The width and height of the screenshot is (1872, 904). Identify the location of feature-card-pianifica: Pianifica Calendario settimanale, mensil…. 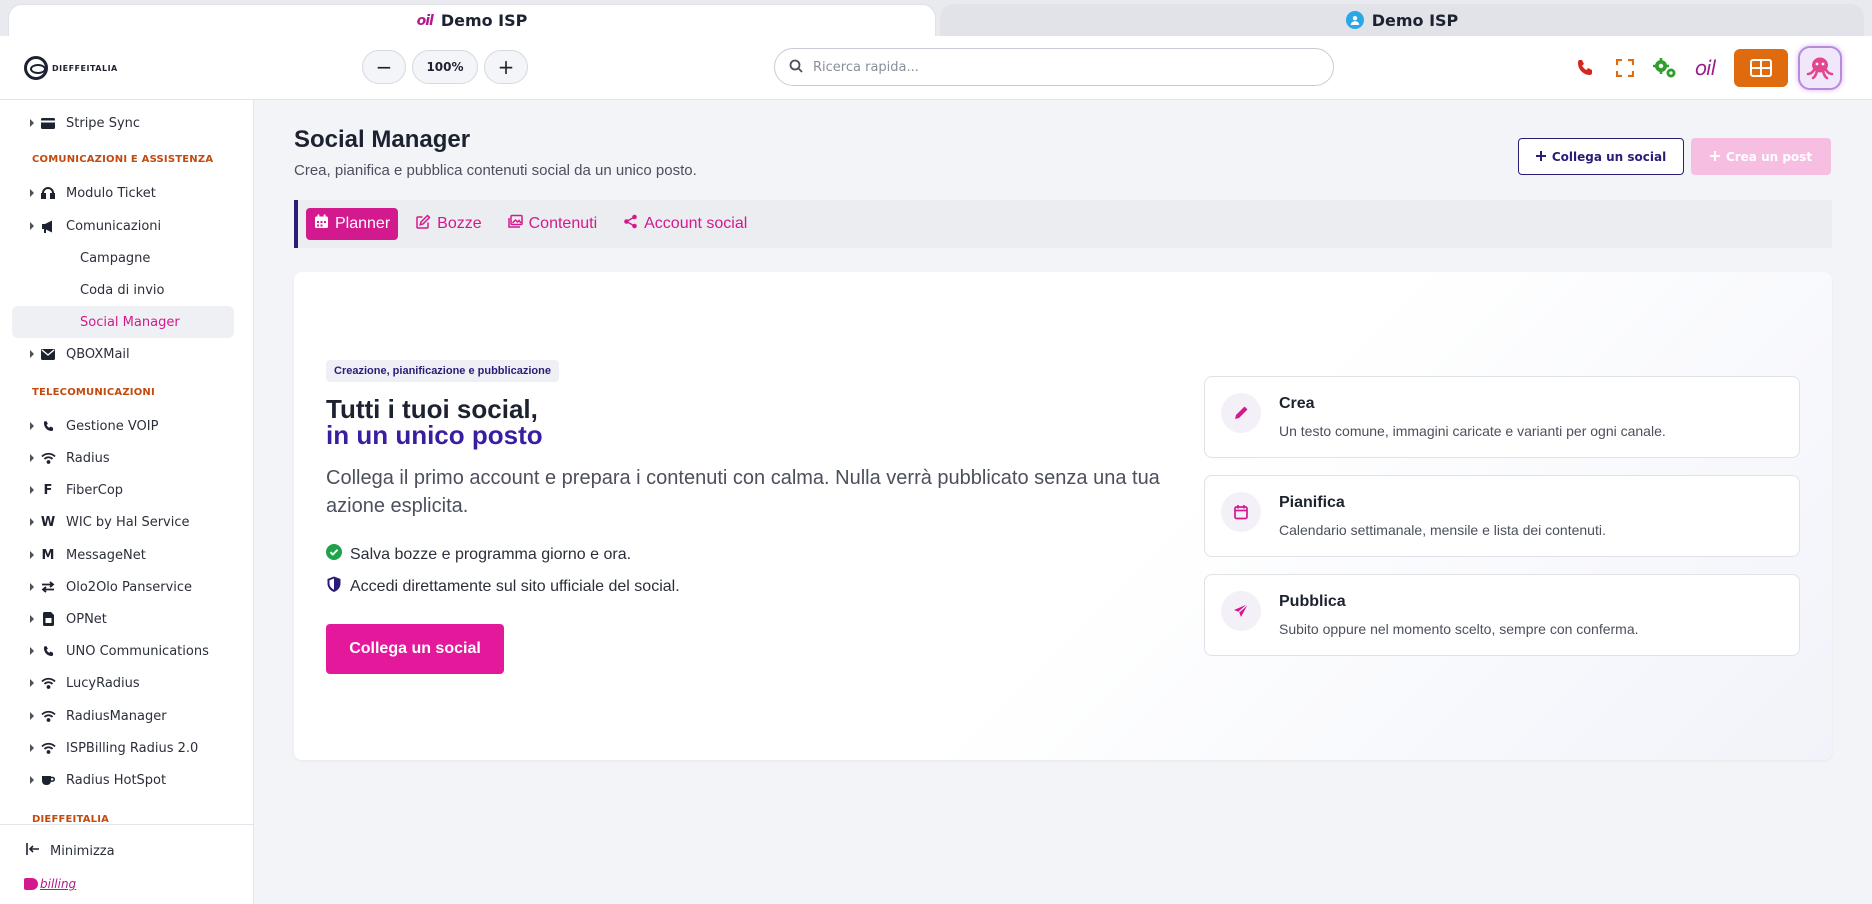
(1502, 516).